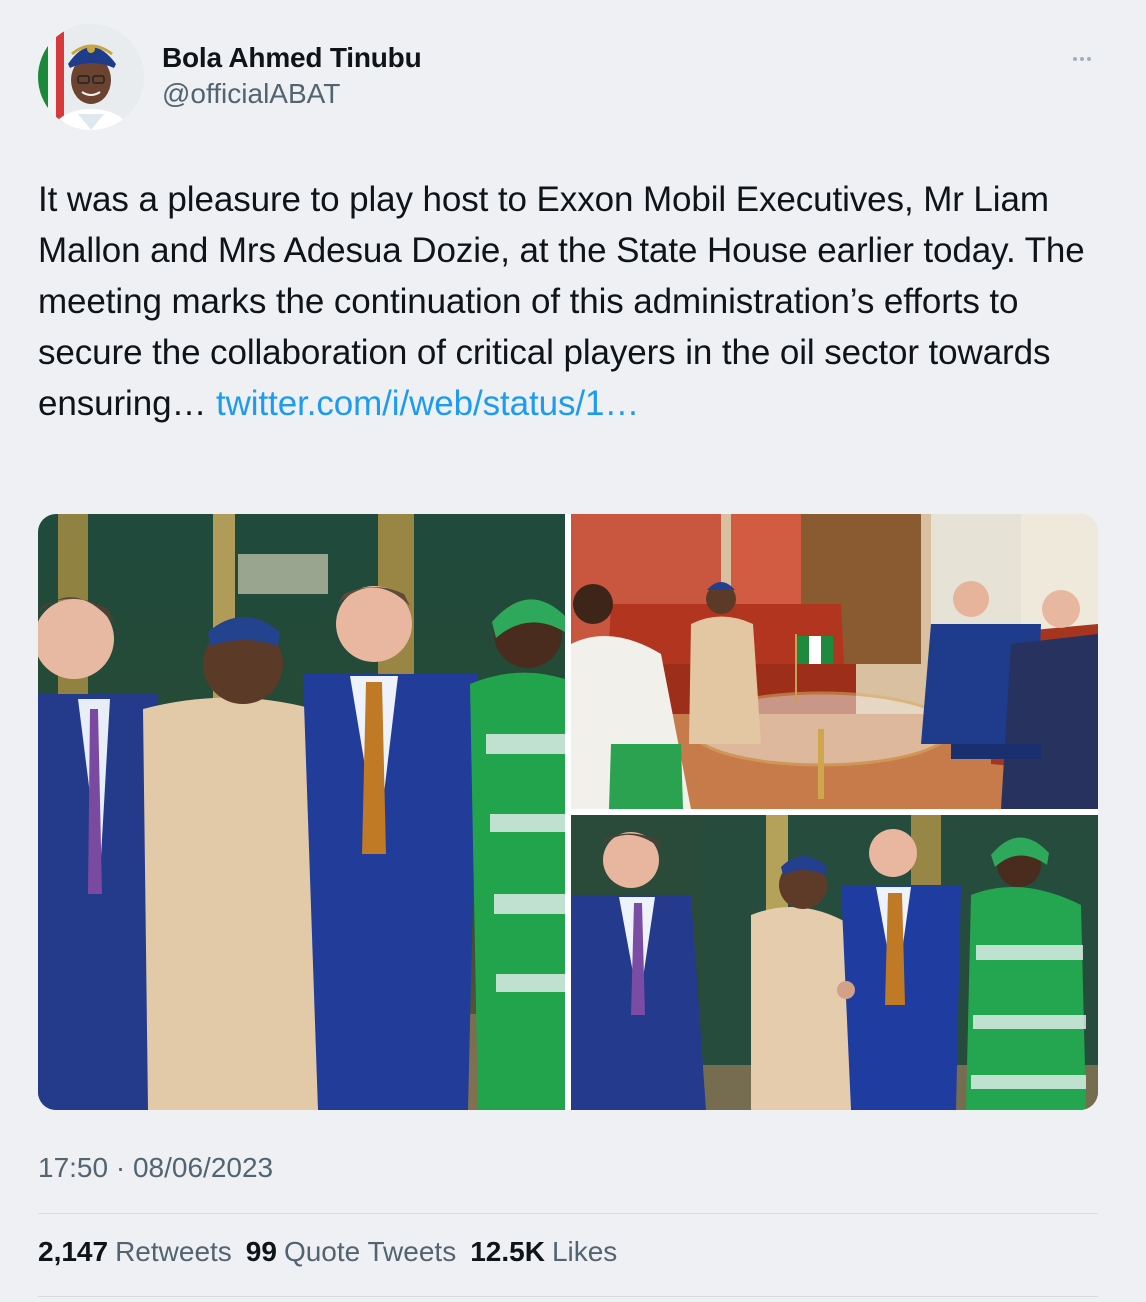 The width and height of the screenshot is (1146, 1302). What do you see at coordinates (203, 1167) in the screenshot?
I see `tweet-date: 08/06/2023` at bounding box center [203, 1167].